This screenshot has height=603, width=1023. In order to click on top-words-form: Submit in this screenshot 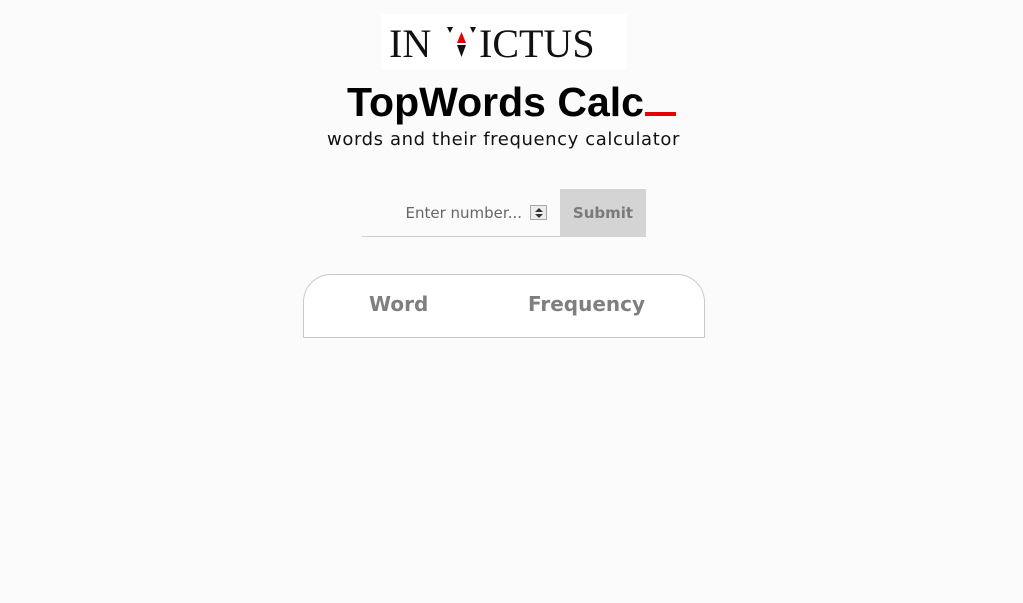, I will do `click(504, 213)`.